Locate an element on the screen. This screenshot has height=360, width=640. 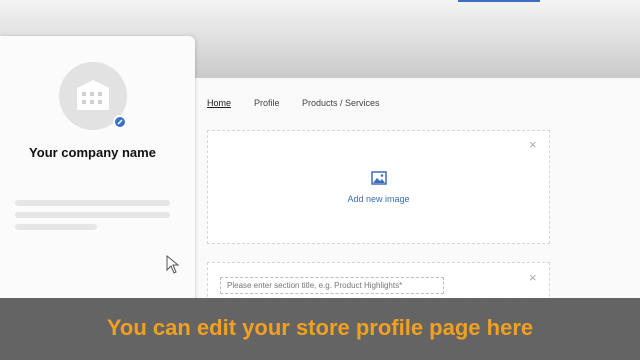
pencil-icon is located at coordinates (120, 122).